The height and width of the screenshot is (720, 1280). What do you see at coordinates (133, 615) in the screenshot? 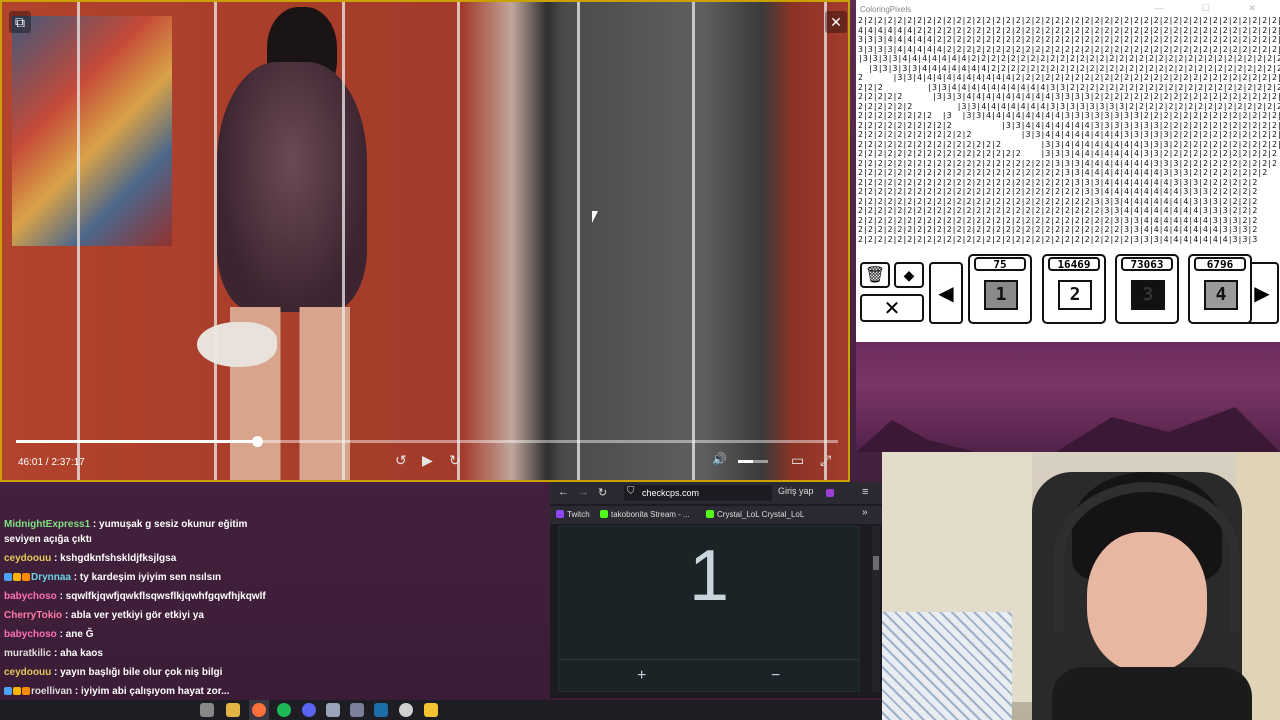
I see `chat-text: : abla ver yetkiyi gör etkiyi ya` at bounding box center [133, 615].